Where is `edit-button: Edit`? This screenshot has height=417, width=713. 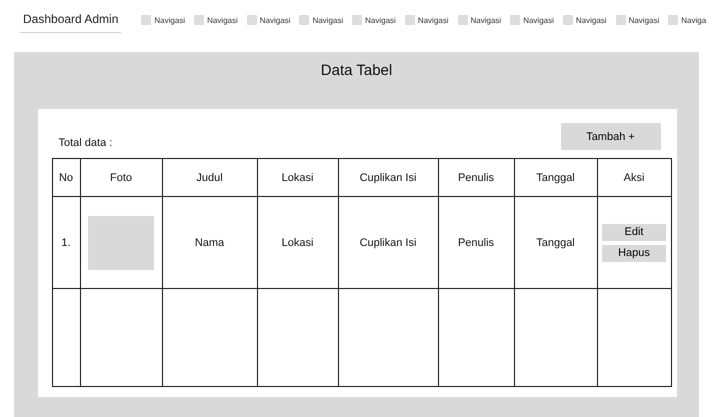 edit-button: Edit is located at coordinates (634, 232).